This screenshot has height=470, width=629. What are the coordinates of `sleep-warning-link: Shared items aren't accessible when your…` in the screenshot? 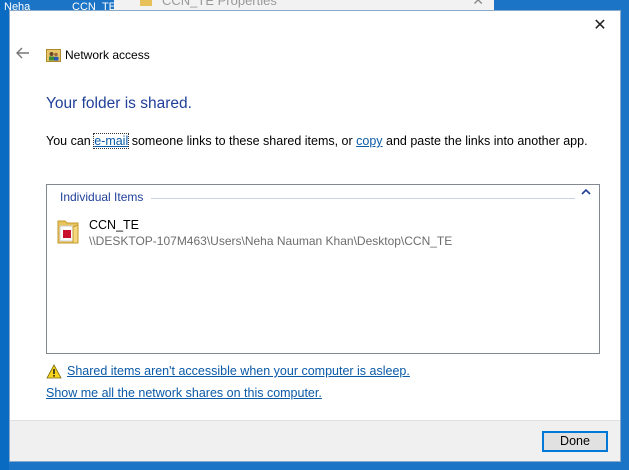 It's located at (238, 371).